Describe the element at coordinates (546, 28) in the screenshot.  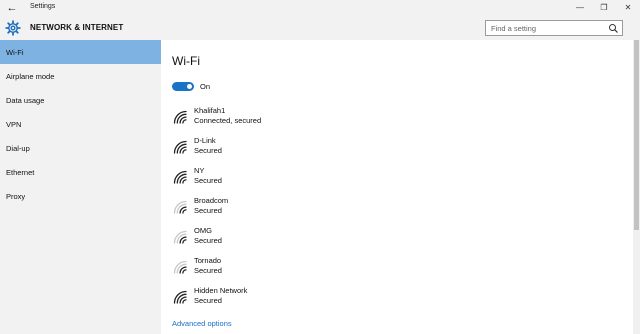
I see `search-input` at that location.